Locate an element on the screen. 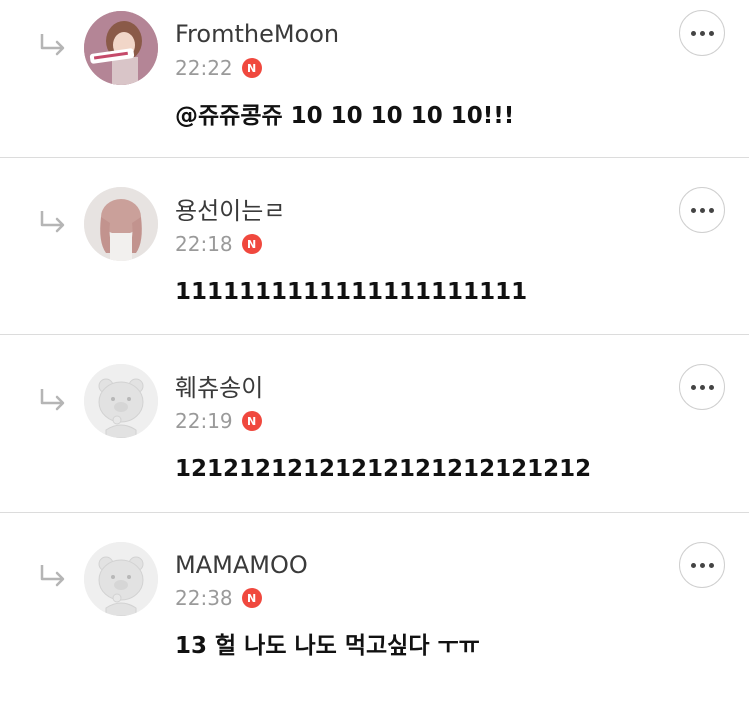  comment-meta: 22:38 N is located at coordinates (218, 598).